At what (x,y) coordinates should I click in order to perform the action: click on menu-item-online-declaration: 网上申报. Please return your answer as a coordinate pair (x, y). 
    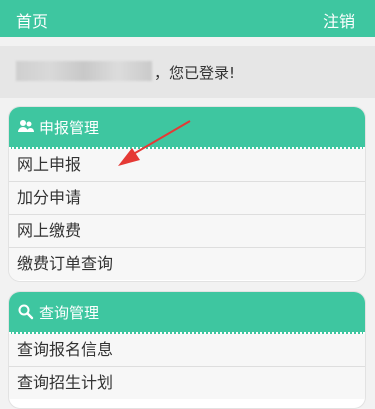
    Looking at the image, I should click on (187, 165).